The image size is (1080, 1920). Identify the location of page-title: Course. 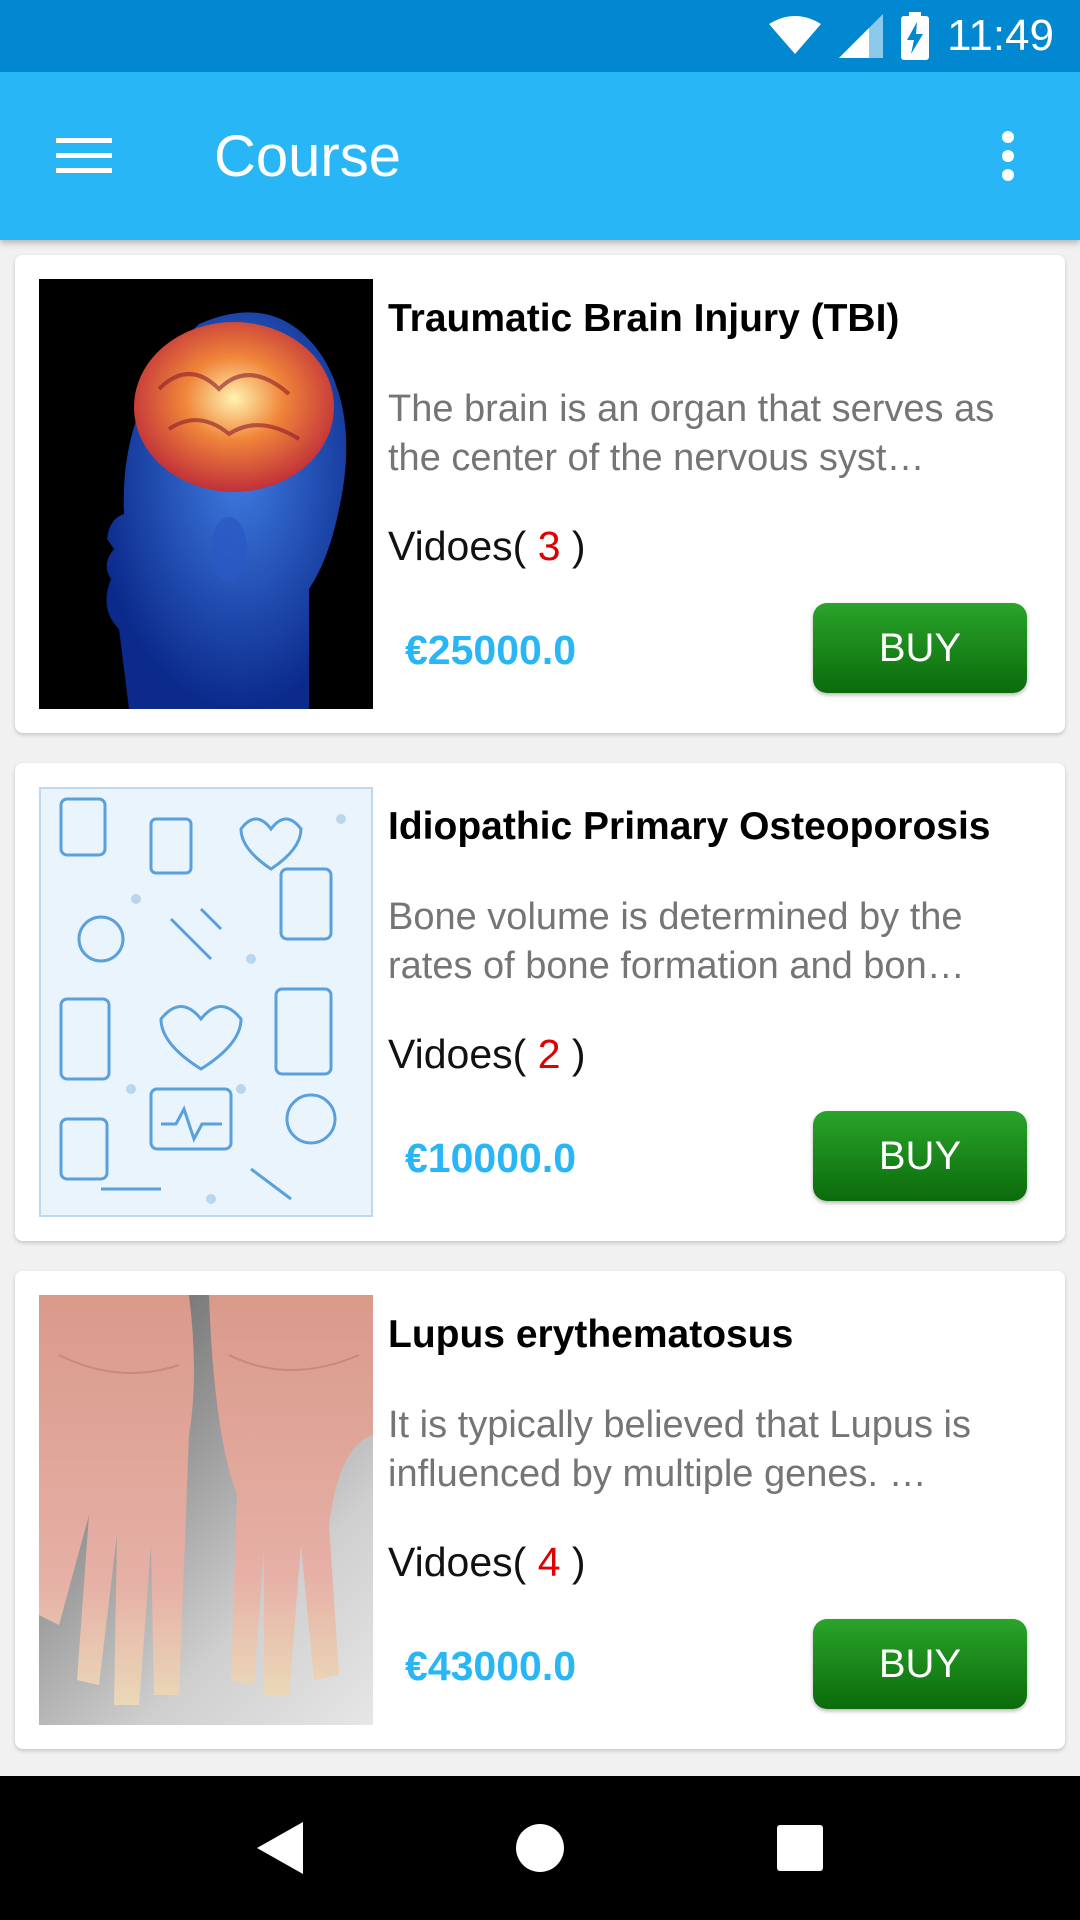
(307, 156).